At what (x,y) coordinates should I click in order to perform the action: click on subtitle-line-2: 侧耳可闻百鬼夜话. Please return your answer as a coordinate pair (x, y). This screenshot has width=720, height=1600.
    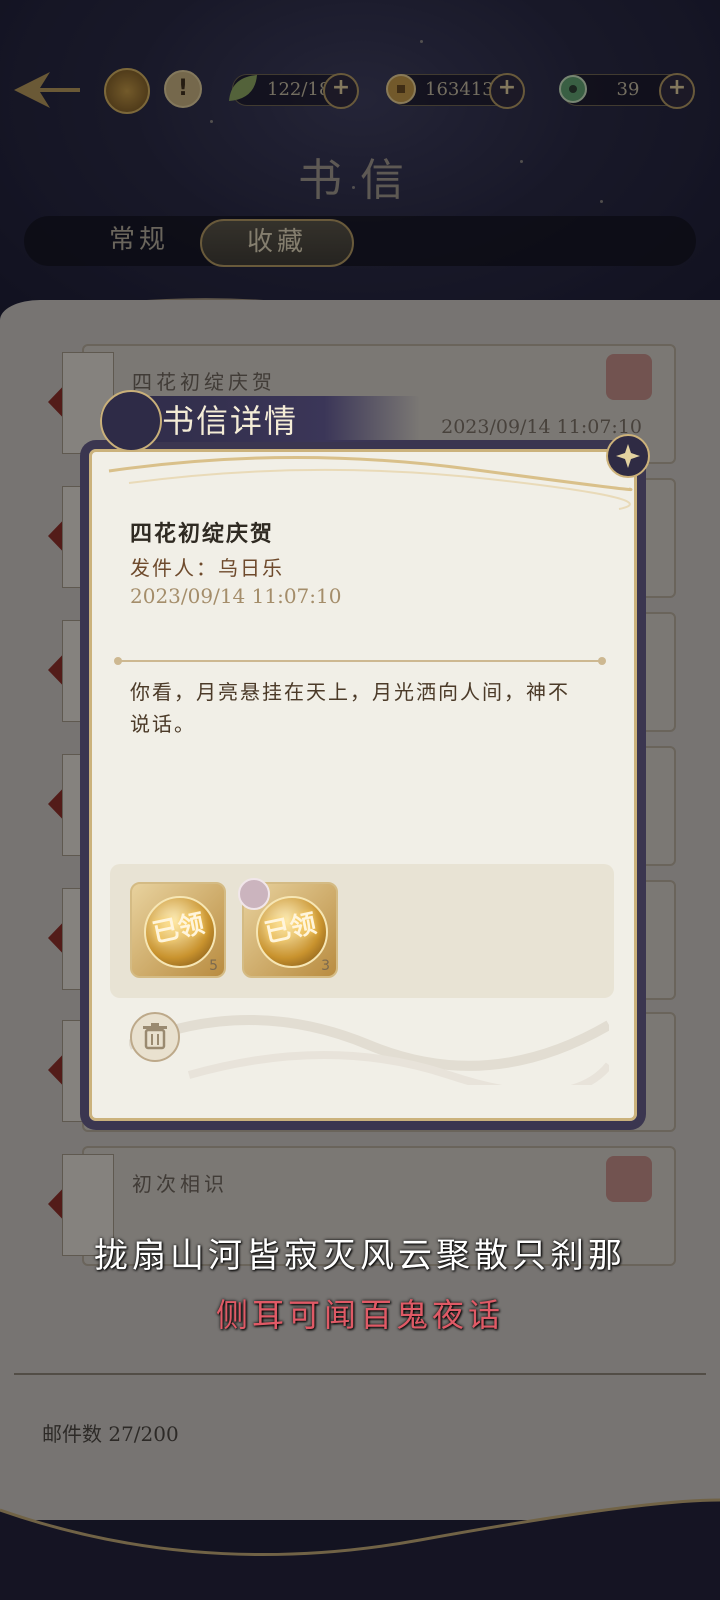
    Looking at the image, I should click on (359, 1315).